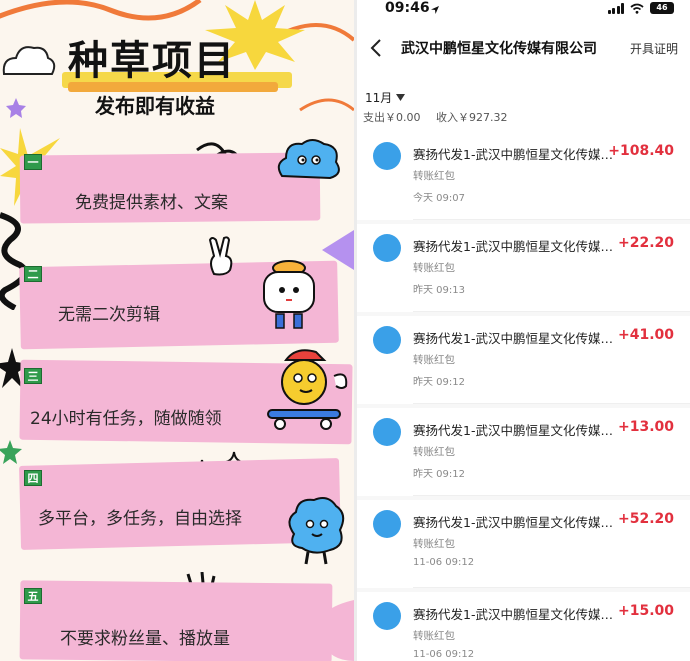 This screenshot has height=661, width=690. Describe the element at coordinates (641, 151) in the screenshot. I see `transaction-amount: +108.40` at that location.